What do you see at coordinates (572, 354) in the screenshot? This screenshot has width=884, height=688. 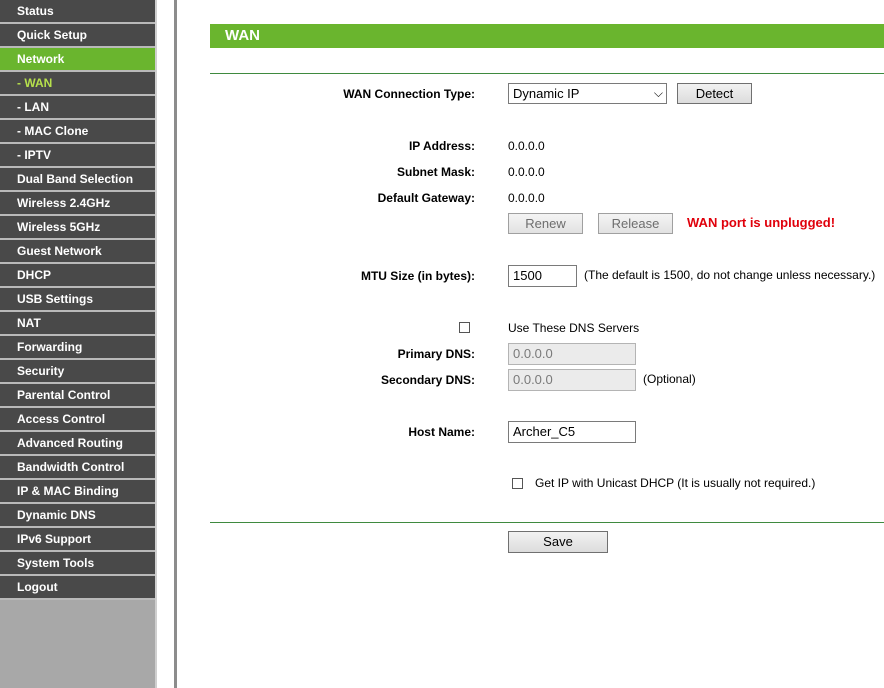 I see `primary-dns-input: 0.0.0.0` at bounding box center [572, 354].